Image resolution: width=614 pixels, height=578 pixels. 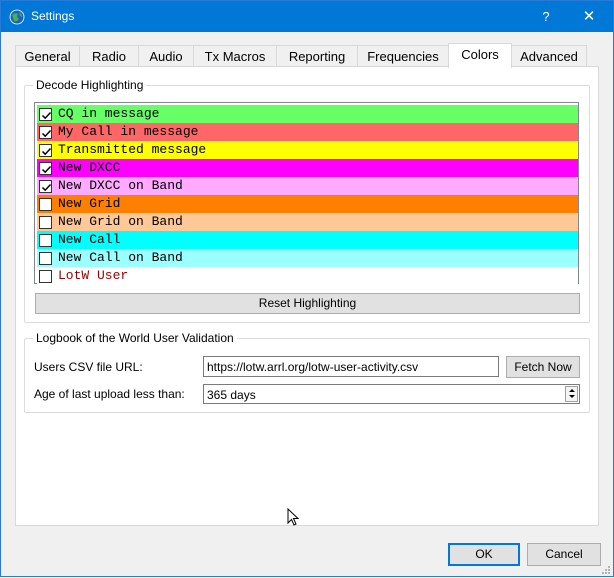 What do you see at coordinates (589, 16) in the screenshot?
I see `close-button: ✕` at bounding box center [589, 16].